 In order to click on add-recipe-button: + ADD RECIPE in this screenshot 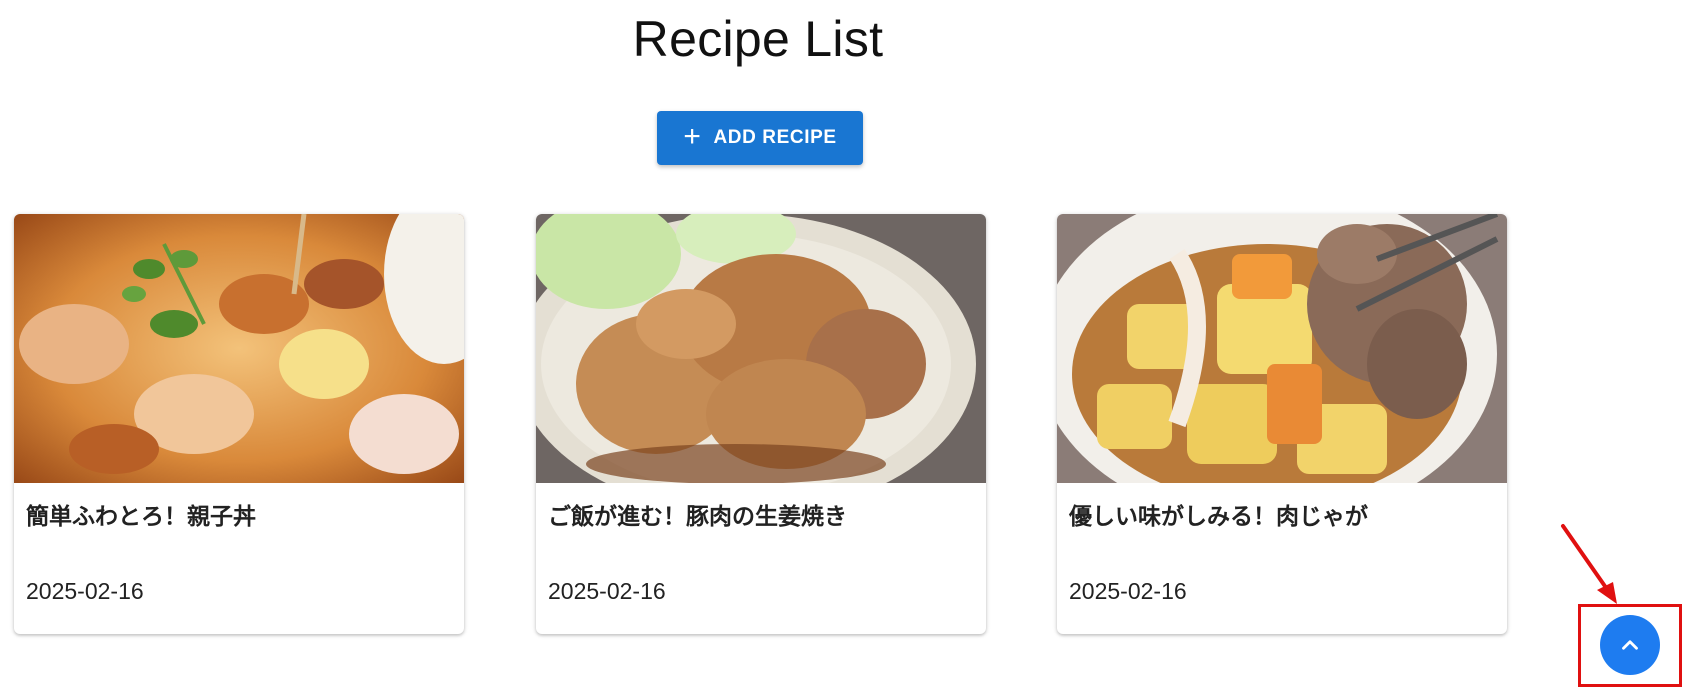, I will do `click(760, 138)`.